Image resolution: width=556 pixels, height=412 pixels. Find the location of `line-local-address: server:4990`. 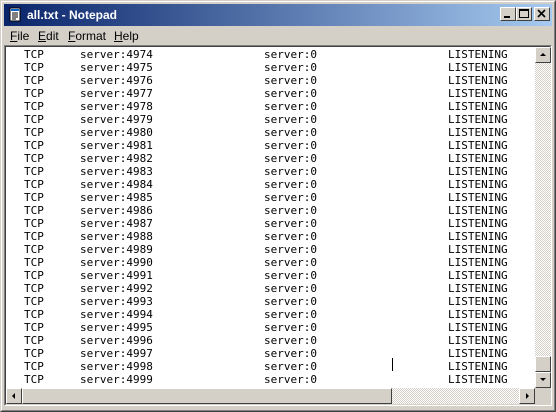

line-local-address: server:4990 is located at coordinates (116, 262).